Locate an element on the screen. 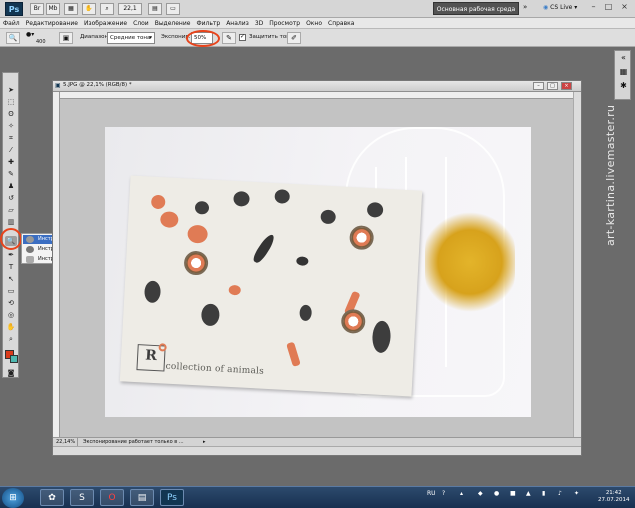 The height and width of the screenshot is (508, 635). brush-size-value: 400 is located at coordinates (41, 42).